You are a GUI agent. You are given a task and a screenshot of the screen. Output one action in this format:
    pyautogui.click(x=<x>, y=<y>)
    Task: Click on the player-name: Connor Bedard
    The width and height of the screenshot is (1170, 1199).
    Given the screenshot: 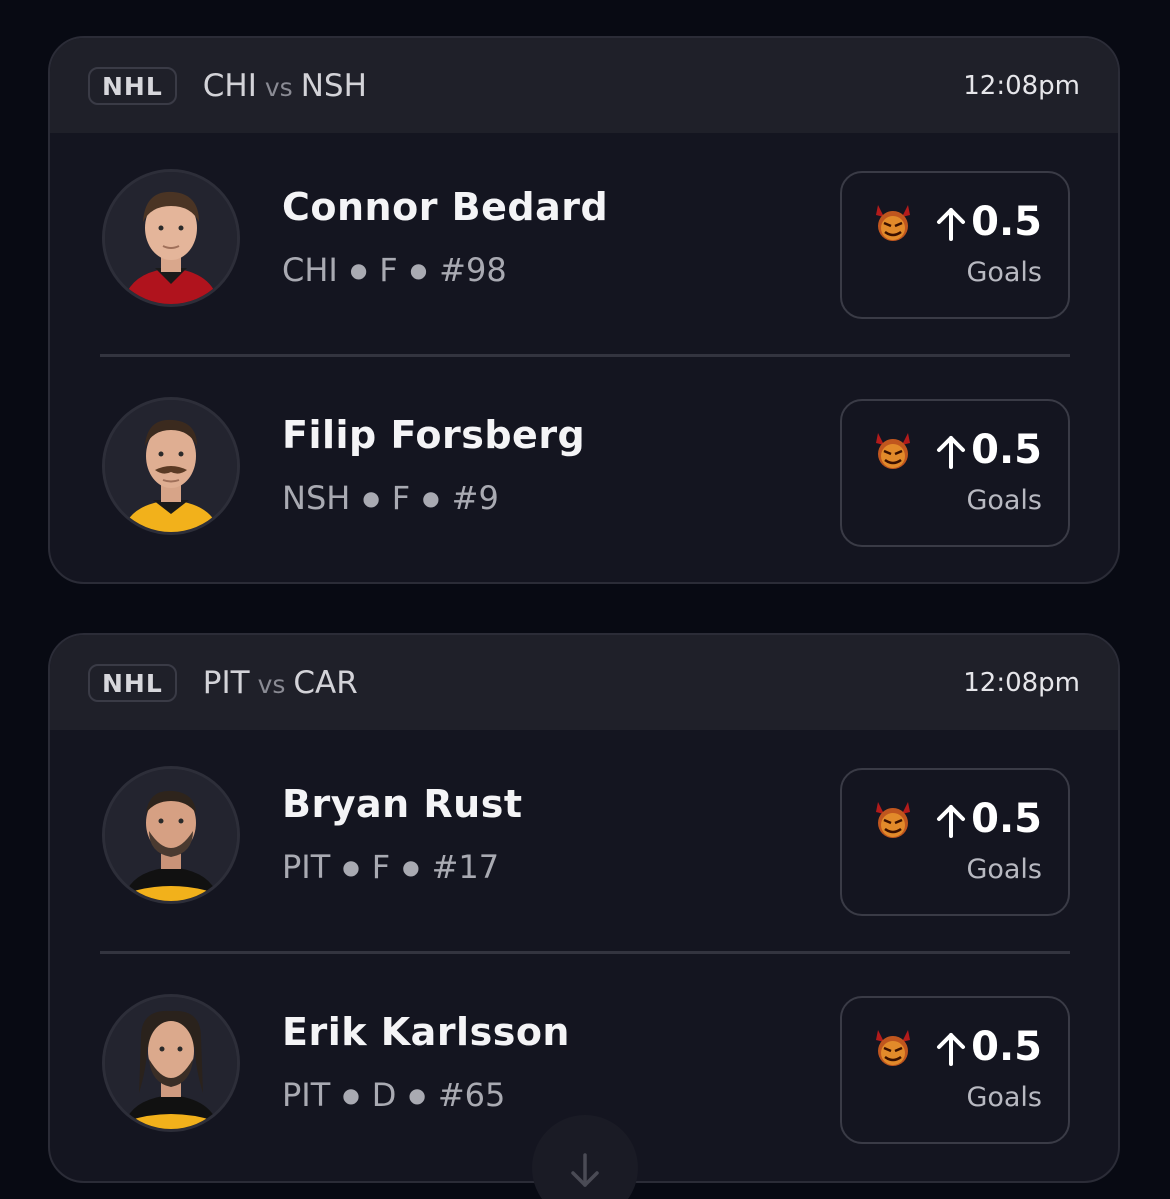 What is the action you would take?
    pyautogui.click(x=445, y=207)
    